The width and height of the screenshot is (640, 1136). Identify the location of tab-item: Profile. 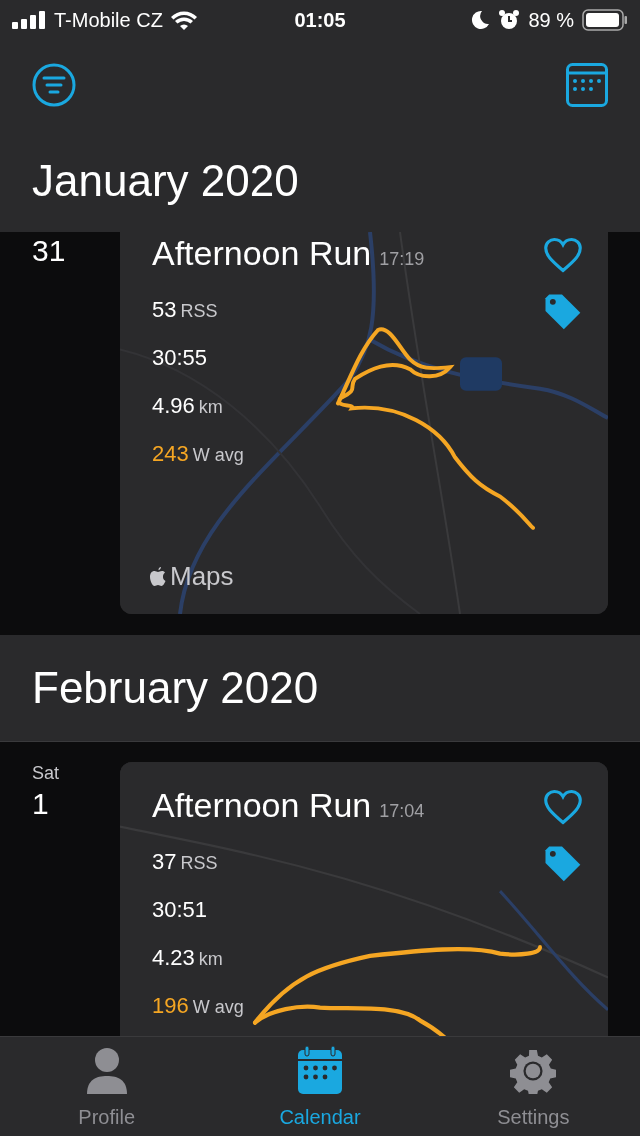
(107, 1086).